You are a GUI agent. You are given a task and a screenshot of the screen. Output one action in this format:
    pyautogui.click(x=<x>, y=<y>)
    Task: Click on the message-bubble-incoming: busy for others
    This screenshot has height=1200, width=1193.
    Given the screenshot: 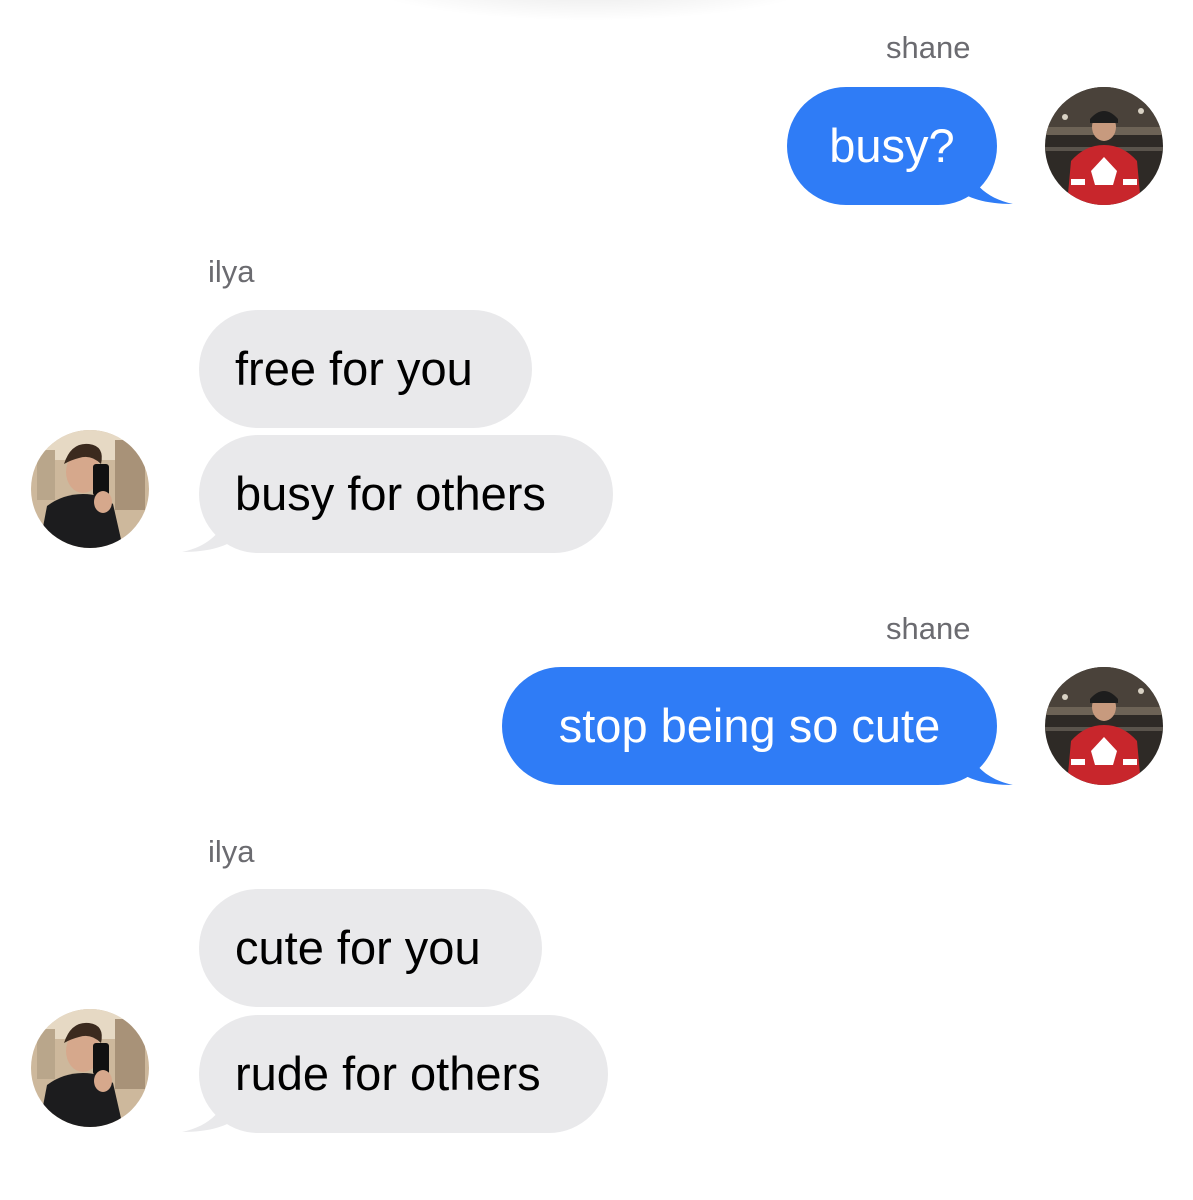 What is the action you would take?
    pyautogui.click(x=406, y=494)
    